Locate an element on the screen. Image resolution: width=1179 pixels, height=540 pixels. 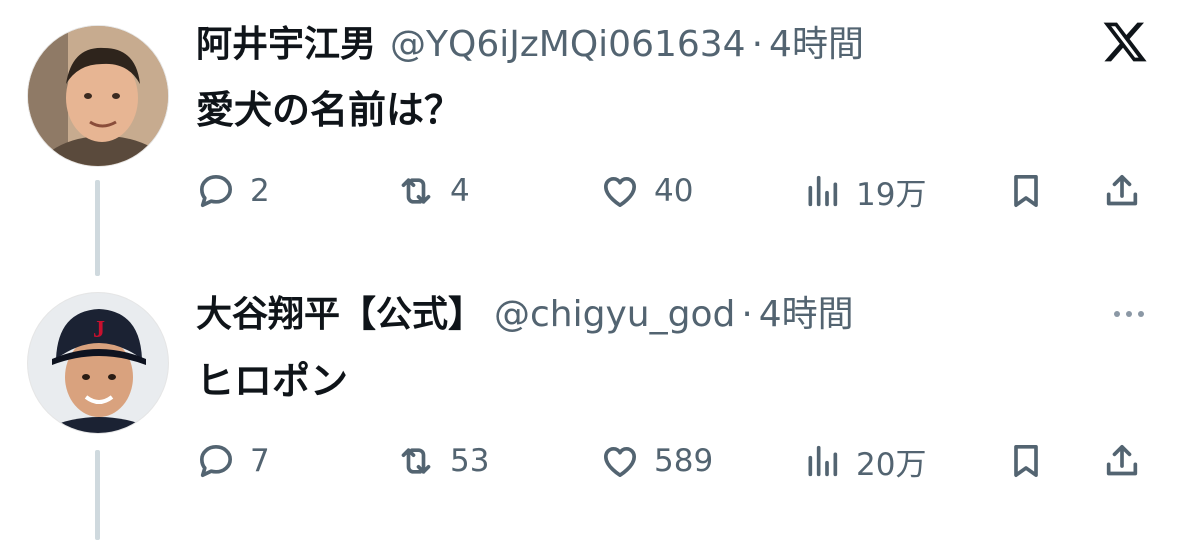
reply-count: 7 is located at coordinates (260, 461).